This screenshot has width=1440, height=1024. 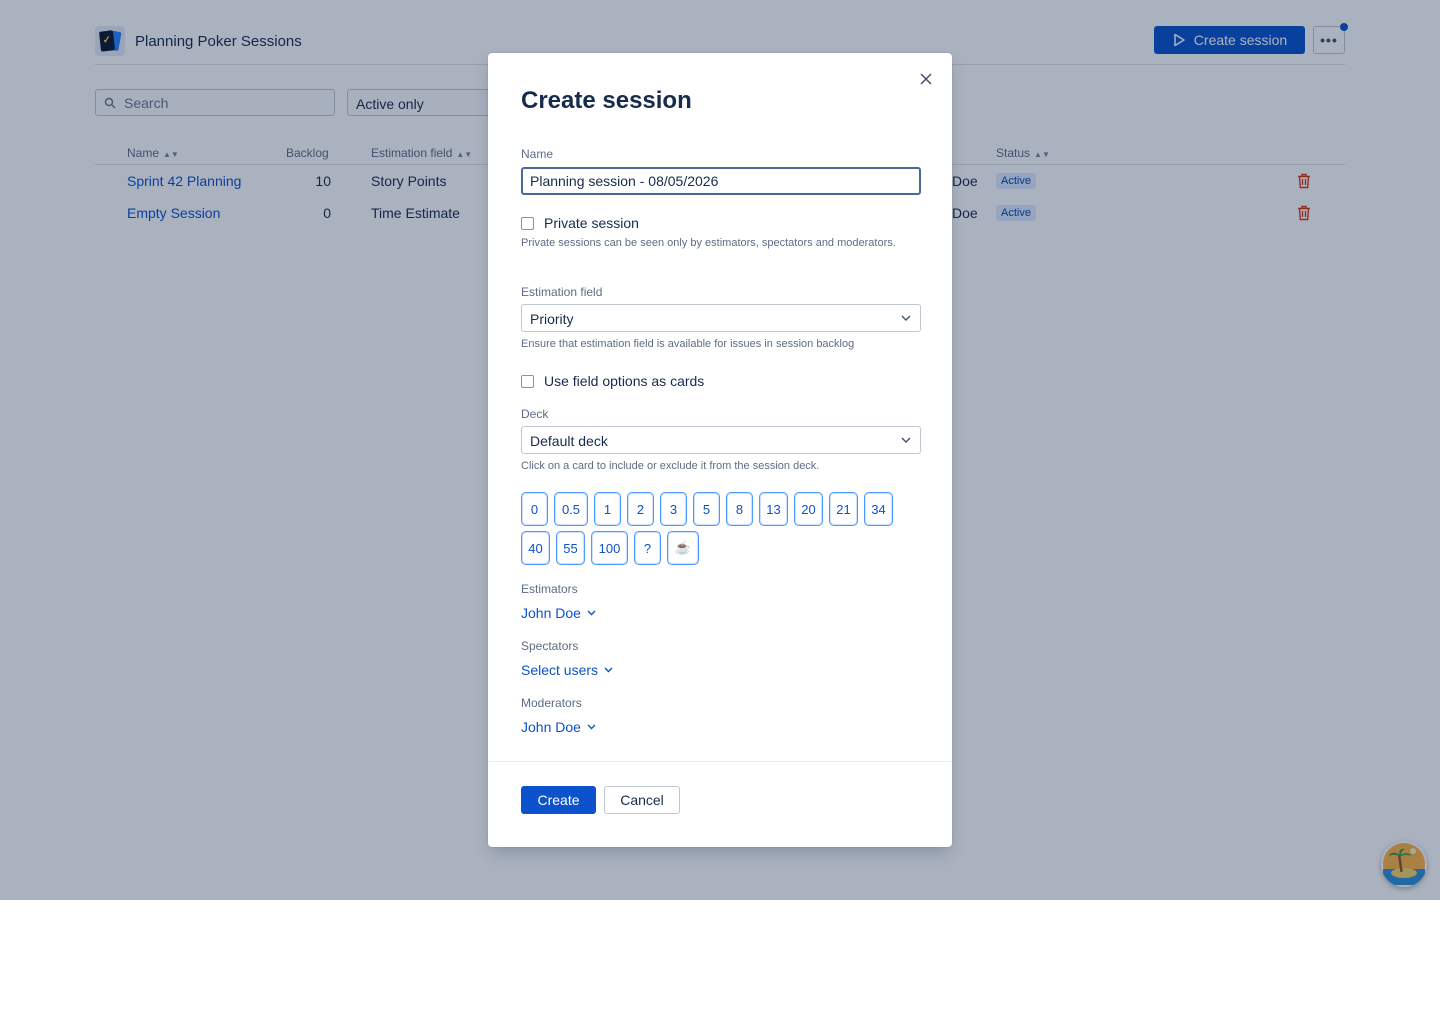 I want to click on name-label: Name, so click(x=537, y=154).